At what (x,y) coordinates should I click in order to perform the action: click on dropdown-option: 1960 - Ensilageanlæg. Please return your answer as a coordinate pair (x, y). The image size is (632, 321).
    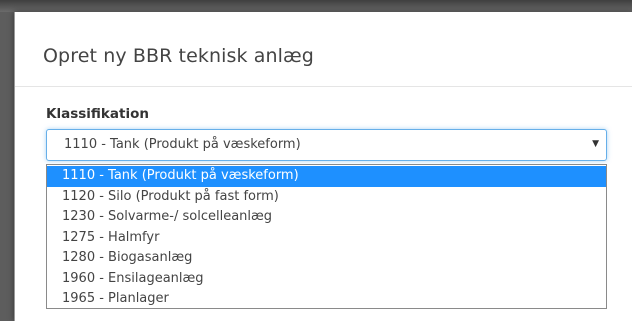
    Looking at the image, I should click on (326, 279).